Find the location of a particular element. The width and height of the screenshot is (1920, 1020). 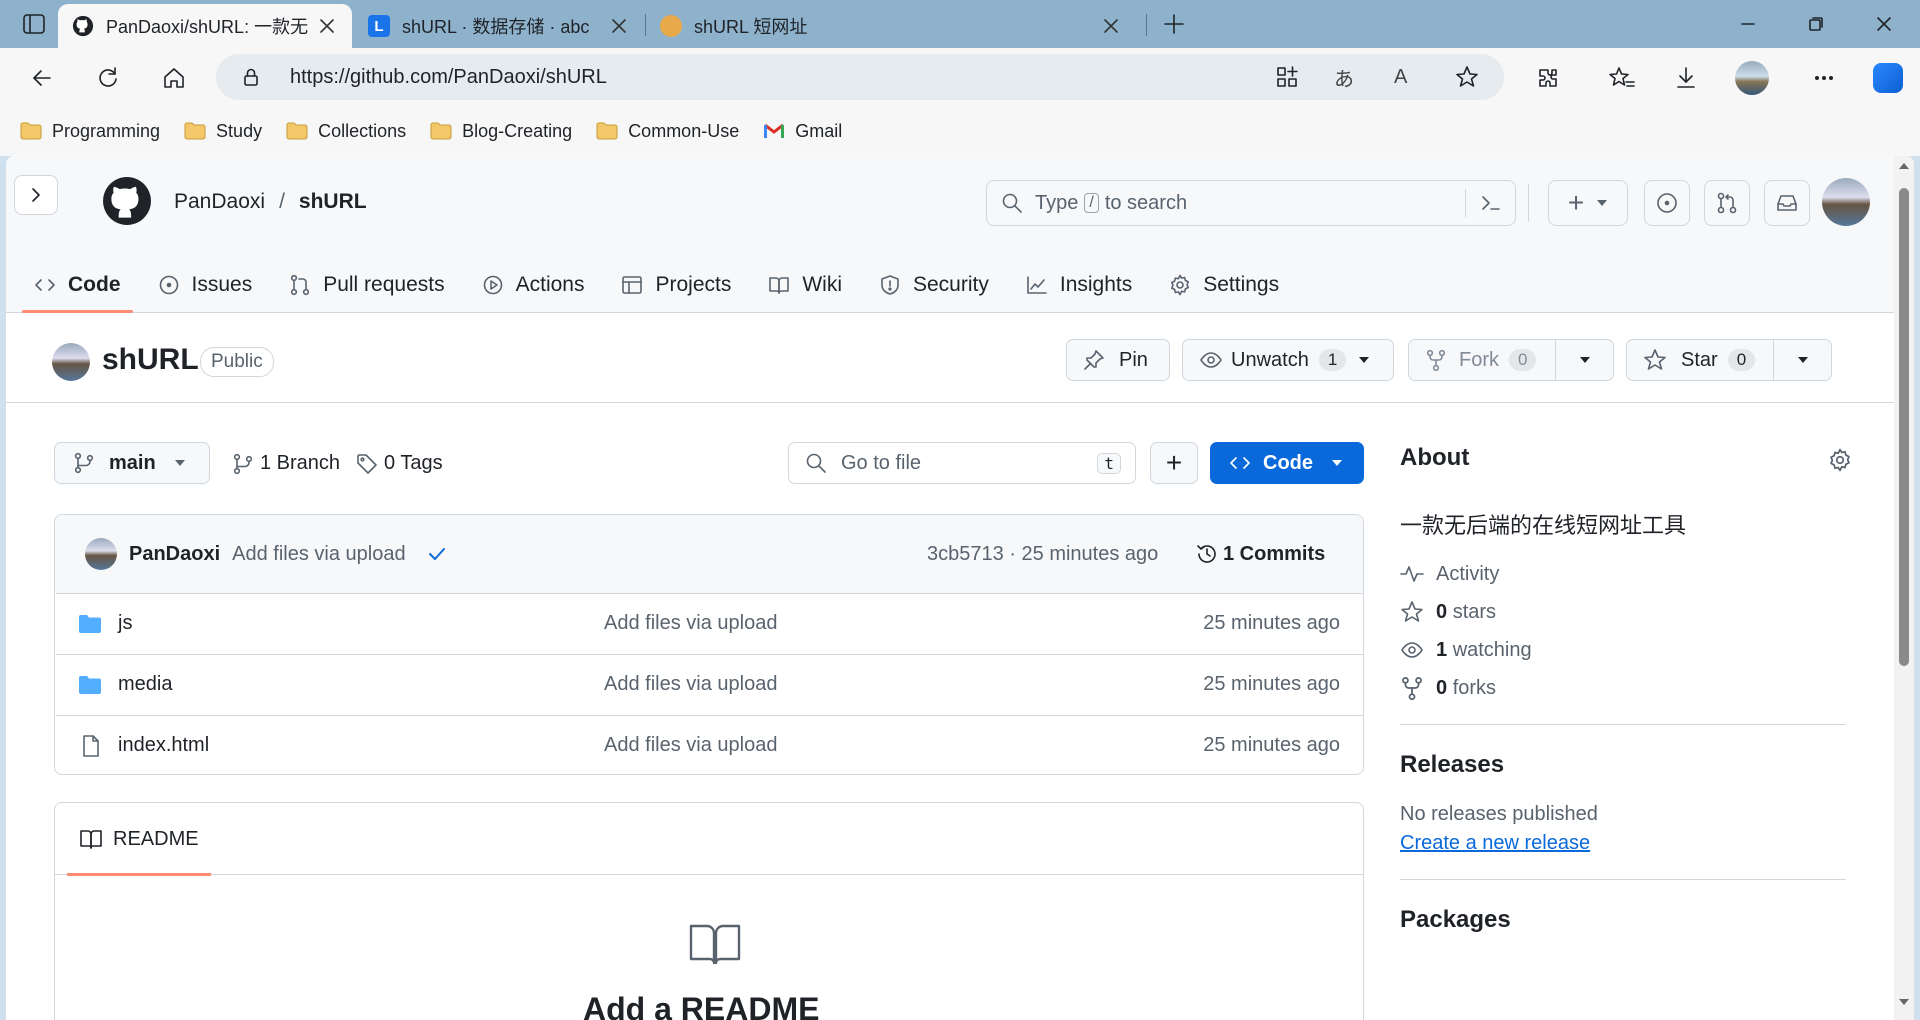

create-release-link: Create a new release is located at coordinates (1625, 843).